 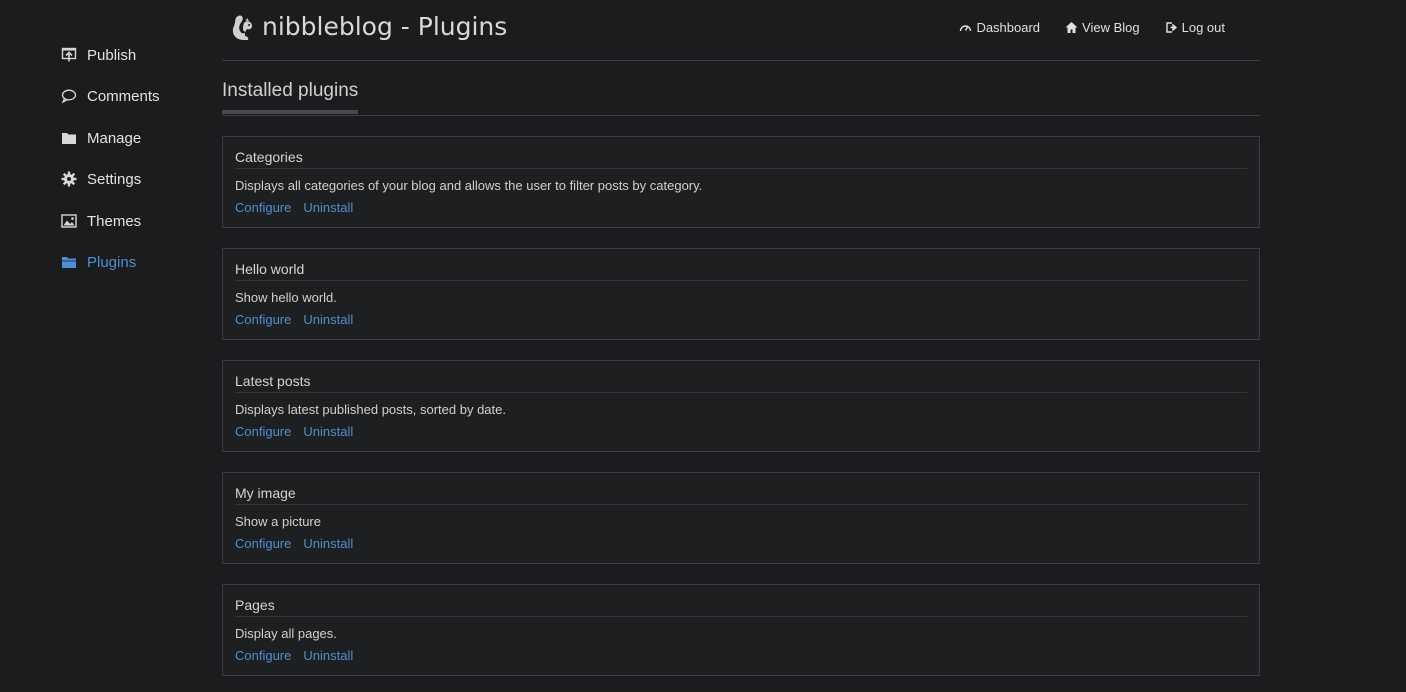 I want to click on image-icon, so click(x=69, y=221).